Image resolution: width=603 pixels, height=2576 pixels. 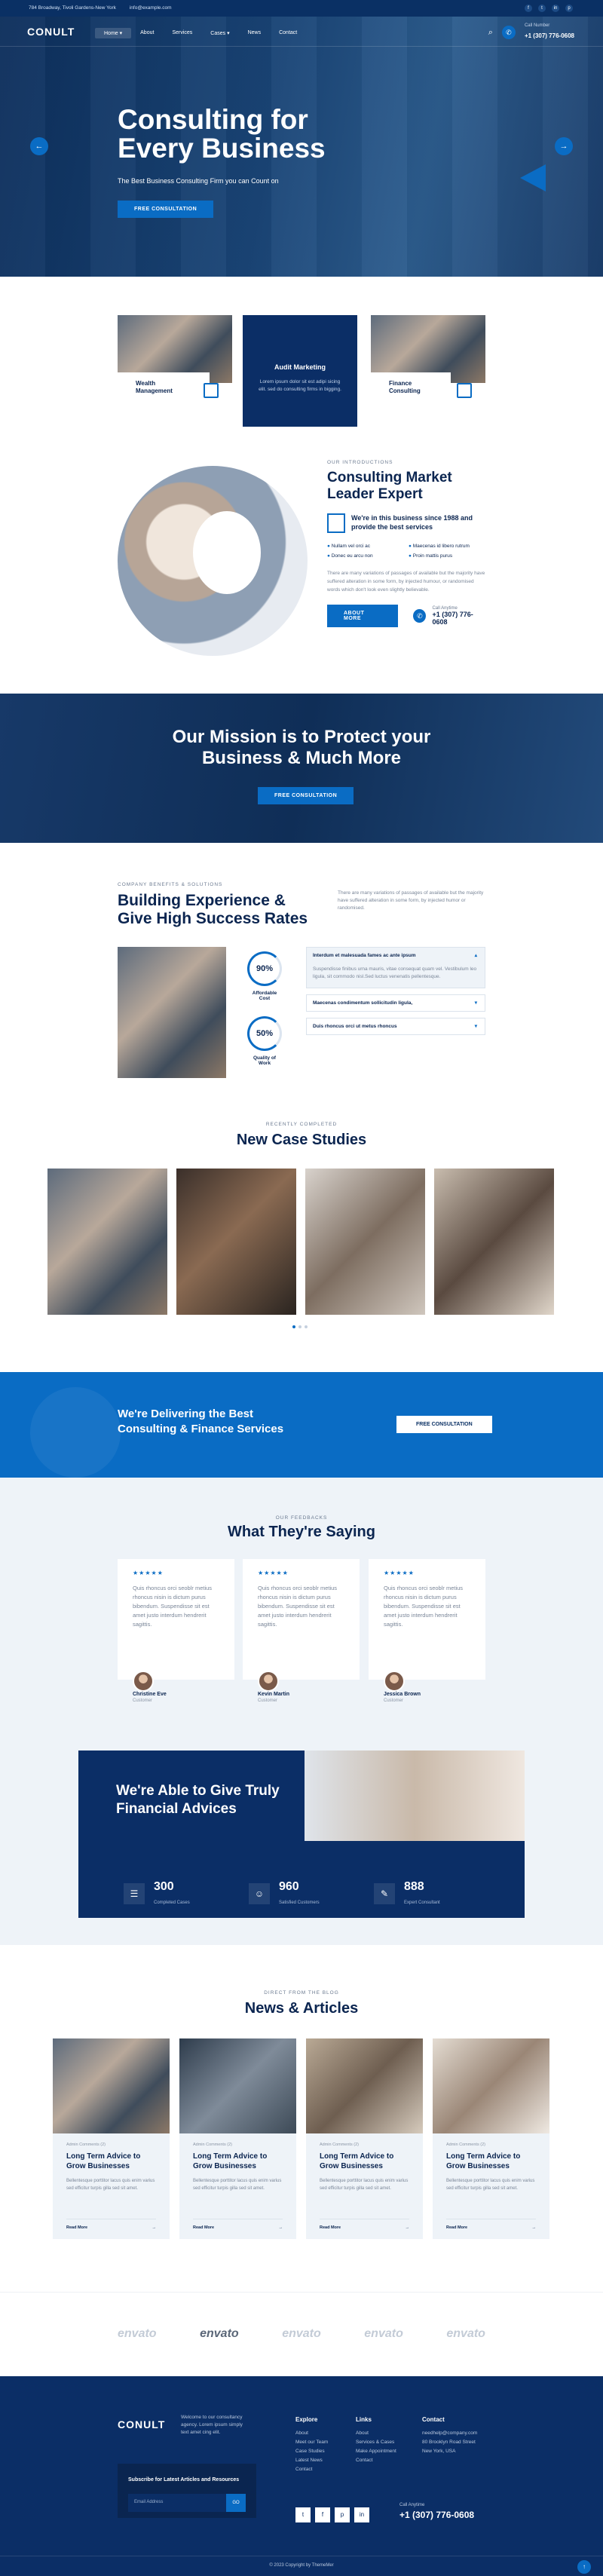 What do you see at coordinates (420, 616) in the screenshot?
I see `phone-icon: ✆` at bounding box center [420, 616].